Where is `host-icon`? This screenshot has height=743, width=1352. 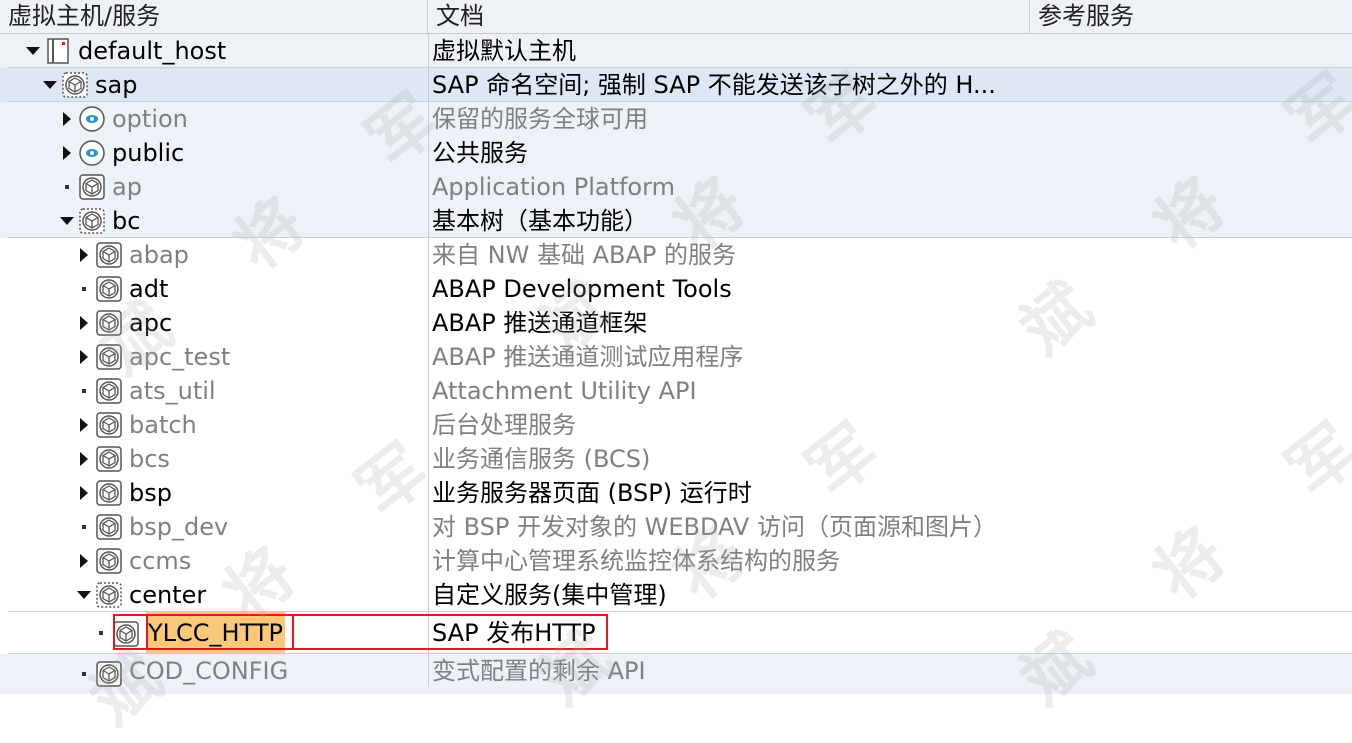
host-icon is located at coordinates (58, 51).